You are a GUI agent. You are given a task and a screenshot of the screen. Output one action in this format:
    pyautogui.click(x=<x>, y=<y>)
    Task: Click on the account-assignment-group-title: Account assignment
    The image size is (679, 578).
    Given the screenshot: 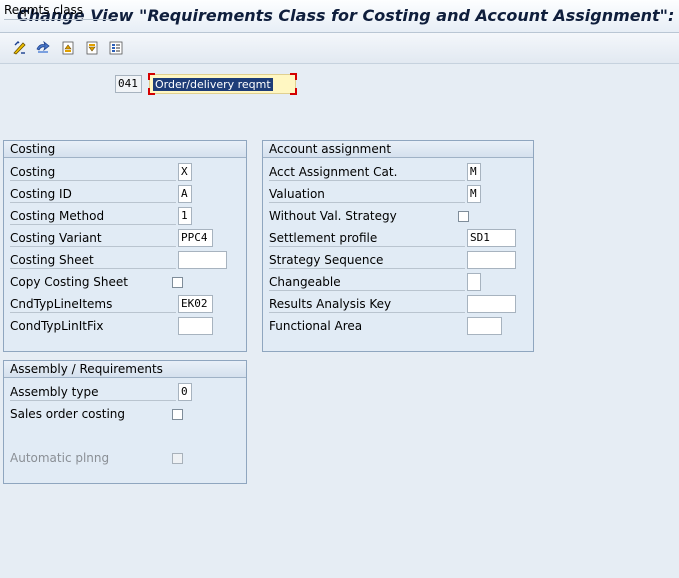 What is the action you would take?
    pyautogui.click(x=398, y=149)
    